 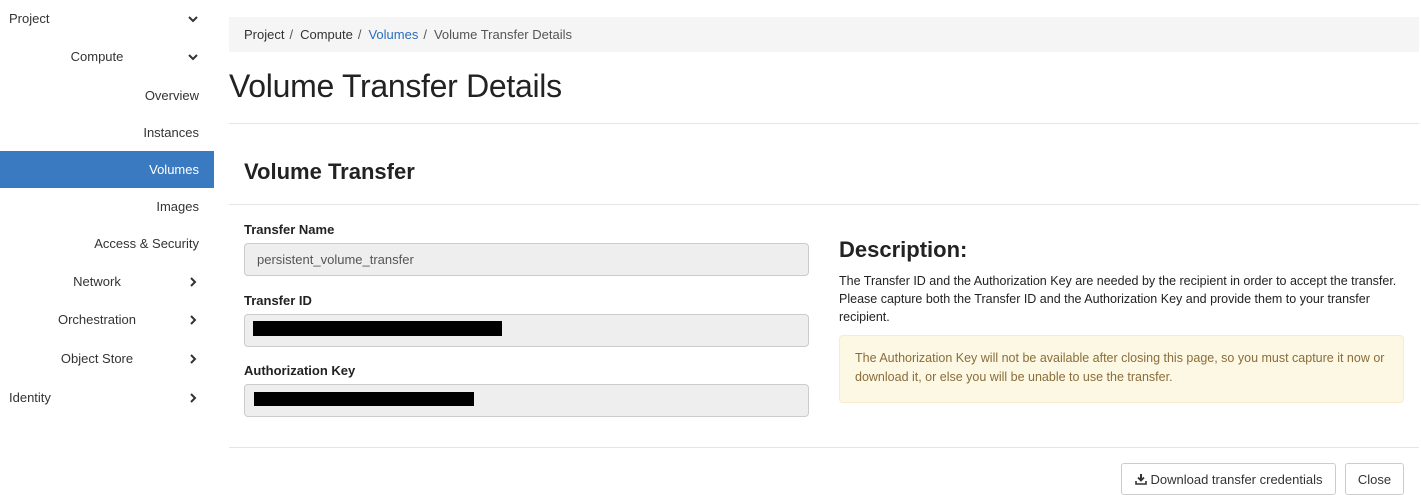 I want to click on sidebar-item-instances: Instances, so click(x=107, y=132).